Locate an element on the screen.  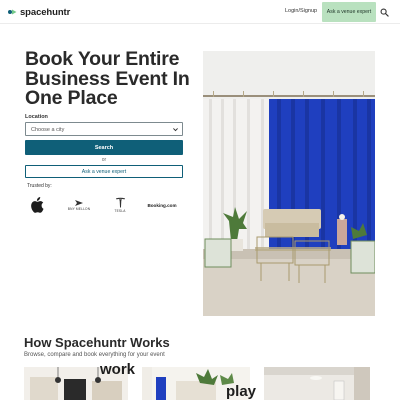
tesla-text: TESLA is located at coordinates (120, 211).